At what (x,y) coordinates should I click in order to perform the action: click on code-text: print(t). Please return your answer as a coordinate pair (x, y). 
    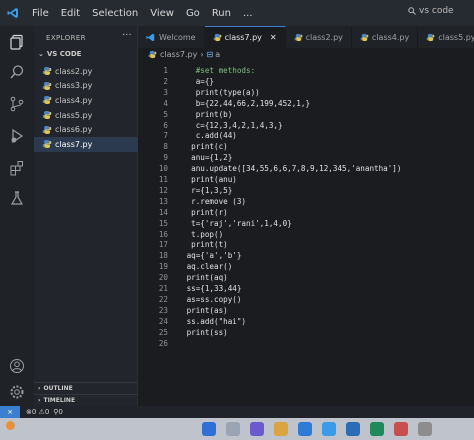
    Looking at the image, I should click on (205, 245).